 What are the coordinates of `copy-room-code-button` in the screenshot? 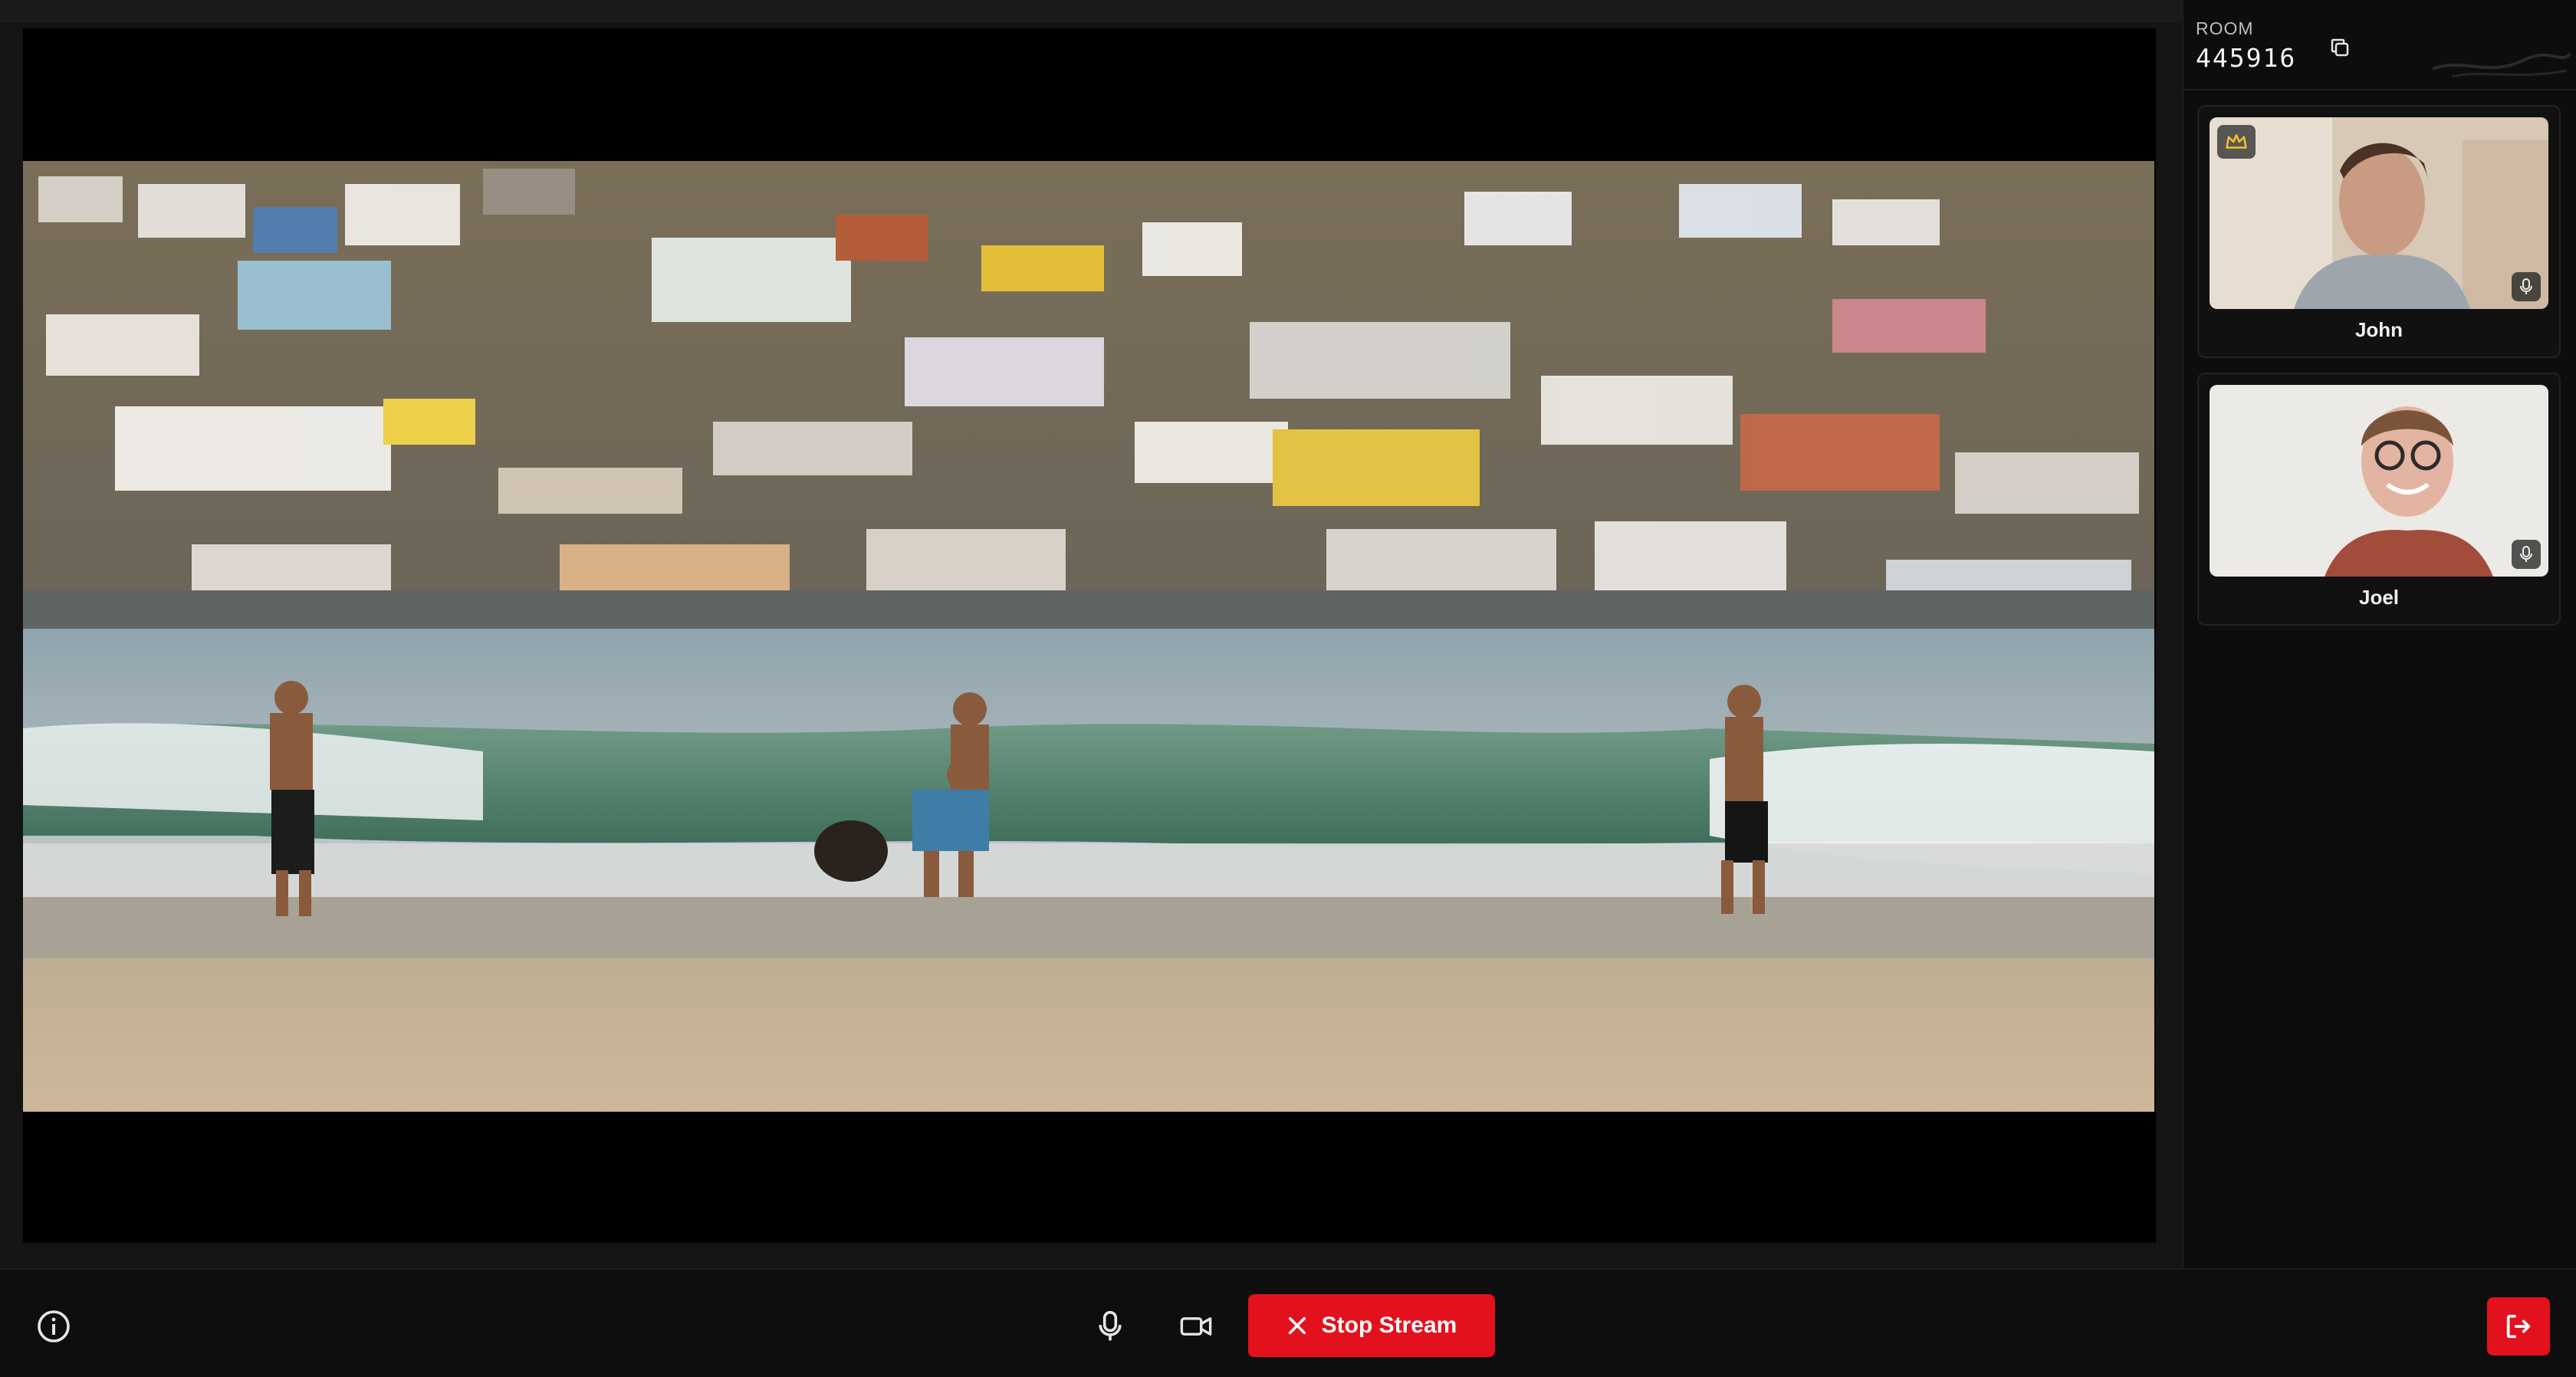 It's located at (2340, 47).